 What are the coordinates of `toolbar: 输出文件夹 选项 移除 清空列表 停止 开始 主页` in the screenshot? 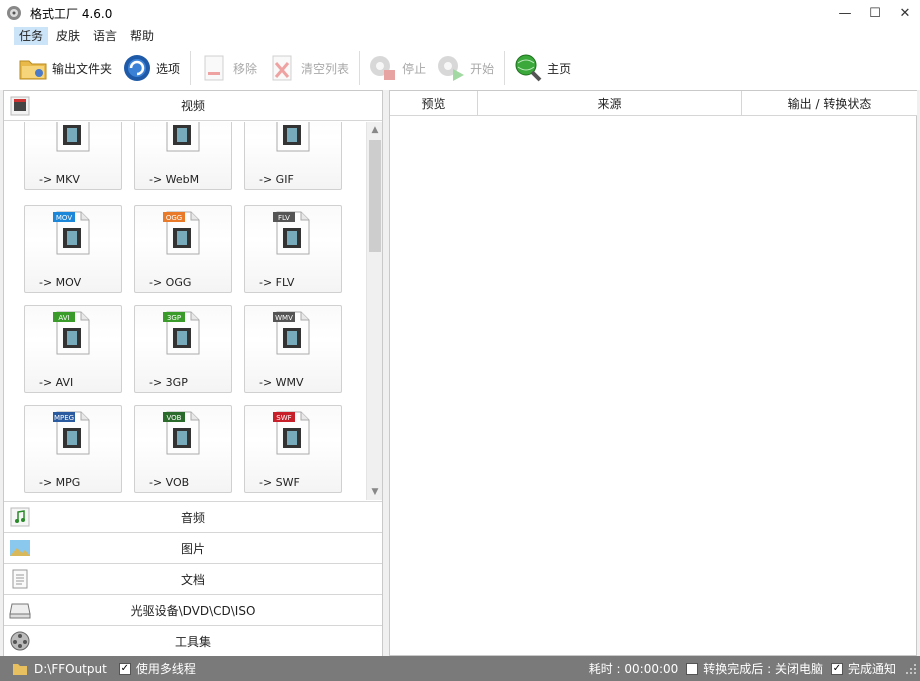 It's located at (460, 68).